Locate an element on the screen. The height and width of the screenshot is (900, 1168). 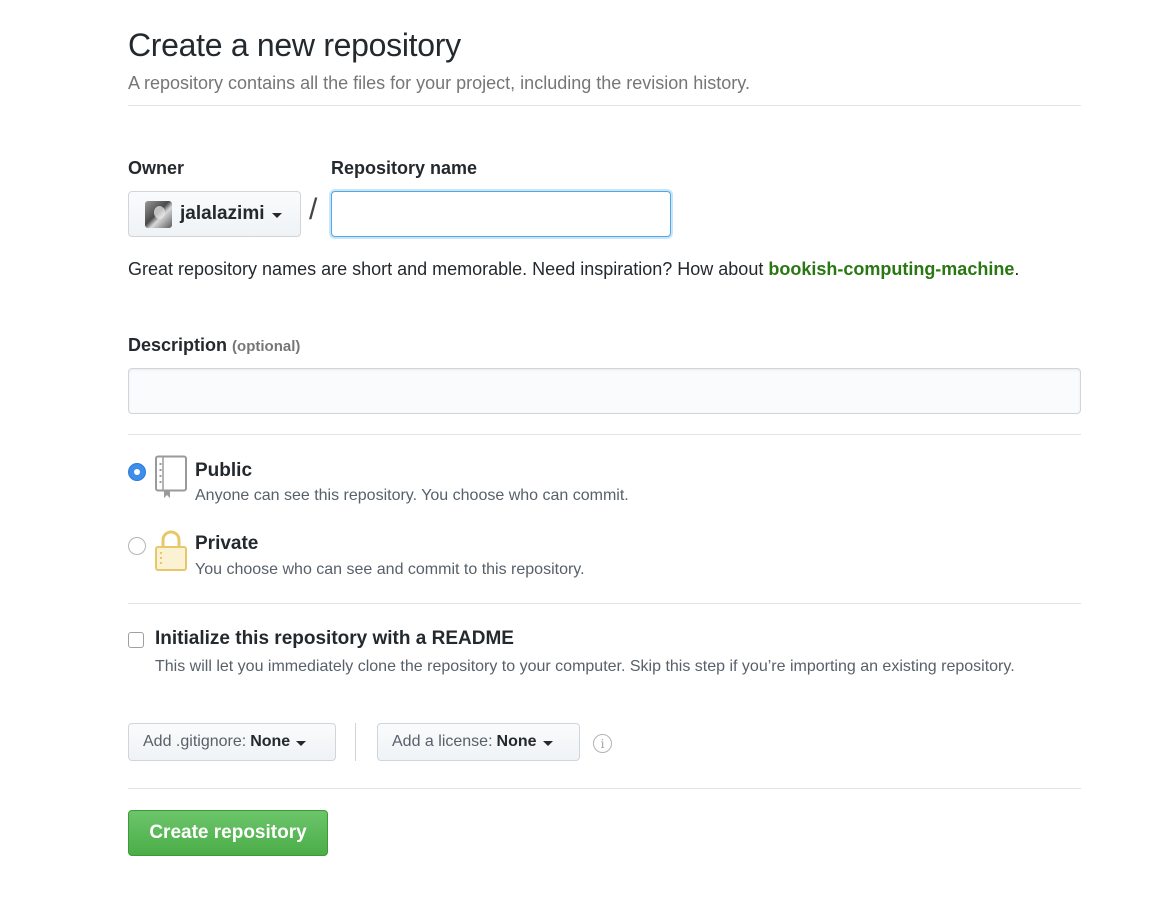
lock-icon is located at coordinates (171, 550).